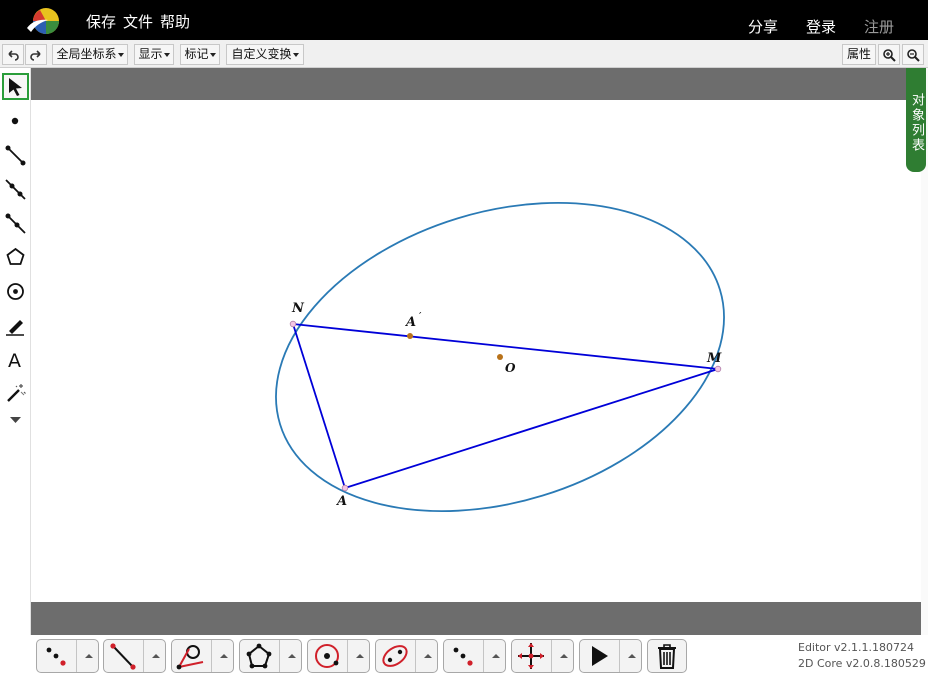  I want to click on polygon-tool, so click(15, 257).